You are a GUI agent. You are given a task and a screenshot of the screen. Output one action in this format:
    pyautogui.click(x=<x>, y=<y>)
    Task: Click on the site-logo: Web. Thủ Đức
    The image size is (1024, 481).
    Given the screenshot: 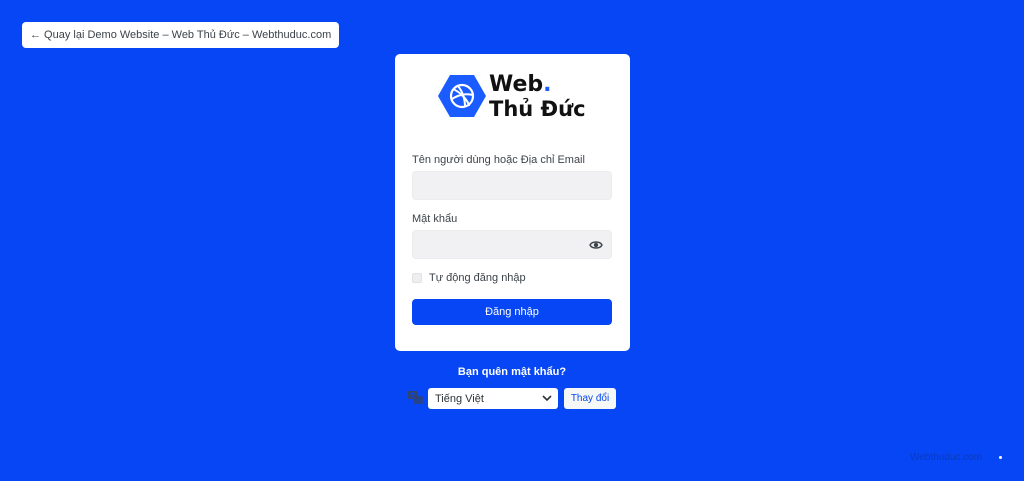 What is the action you would take?
    pyautogui.click(x=513, y=97)
    